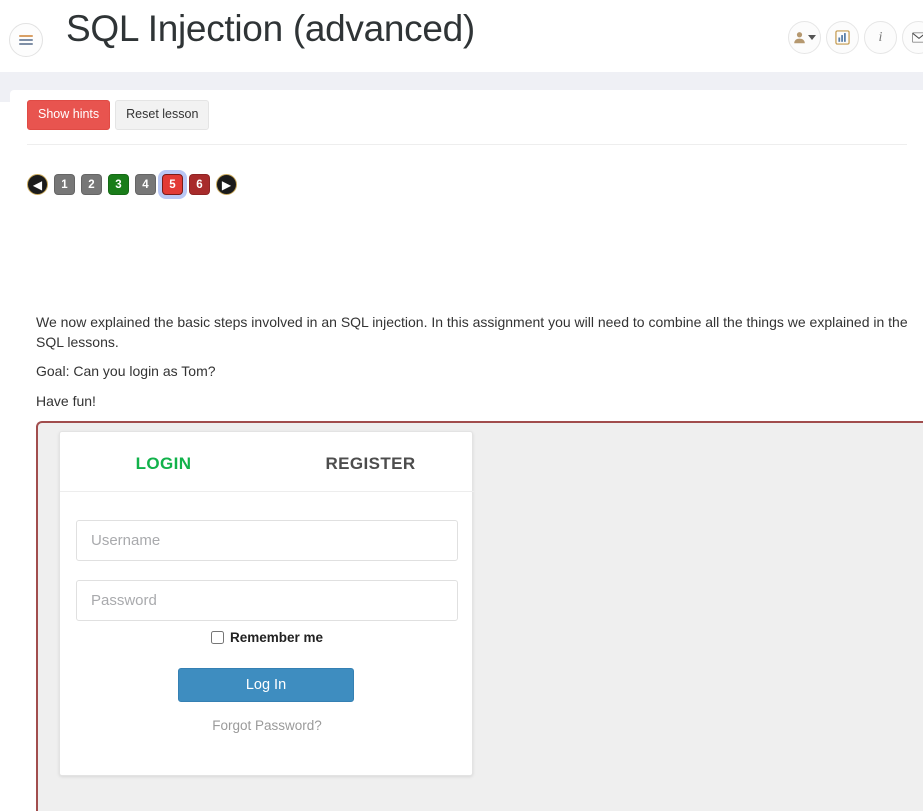 Image resolution: width=923 pixels, height=811 pixels. I want to click on lesson-paragraph-3: Have fun!, so click(66, 401).